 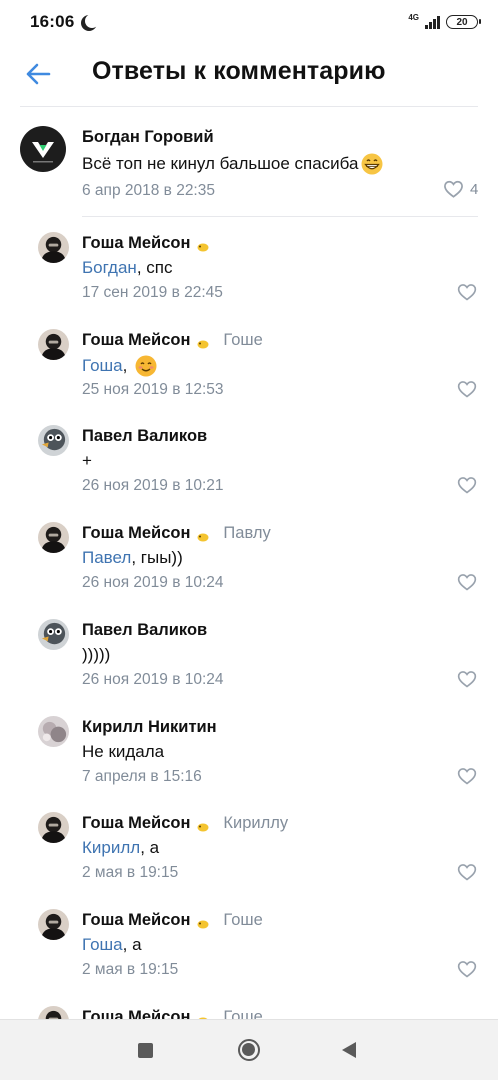 What do you see at coordinates (444, 21) in the screenshot?
I see `status-icons: 4G 20` at bounding box center [444, 21].